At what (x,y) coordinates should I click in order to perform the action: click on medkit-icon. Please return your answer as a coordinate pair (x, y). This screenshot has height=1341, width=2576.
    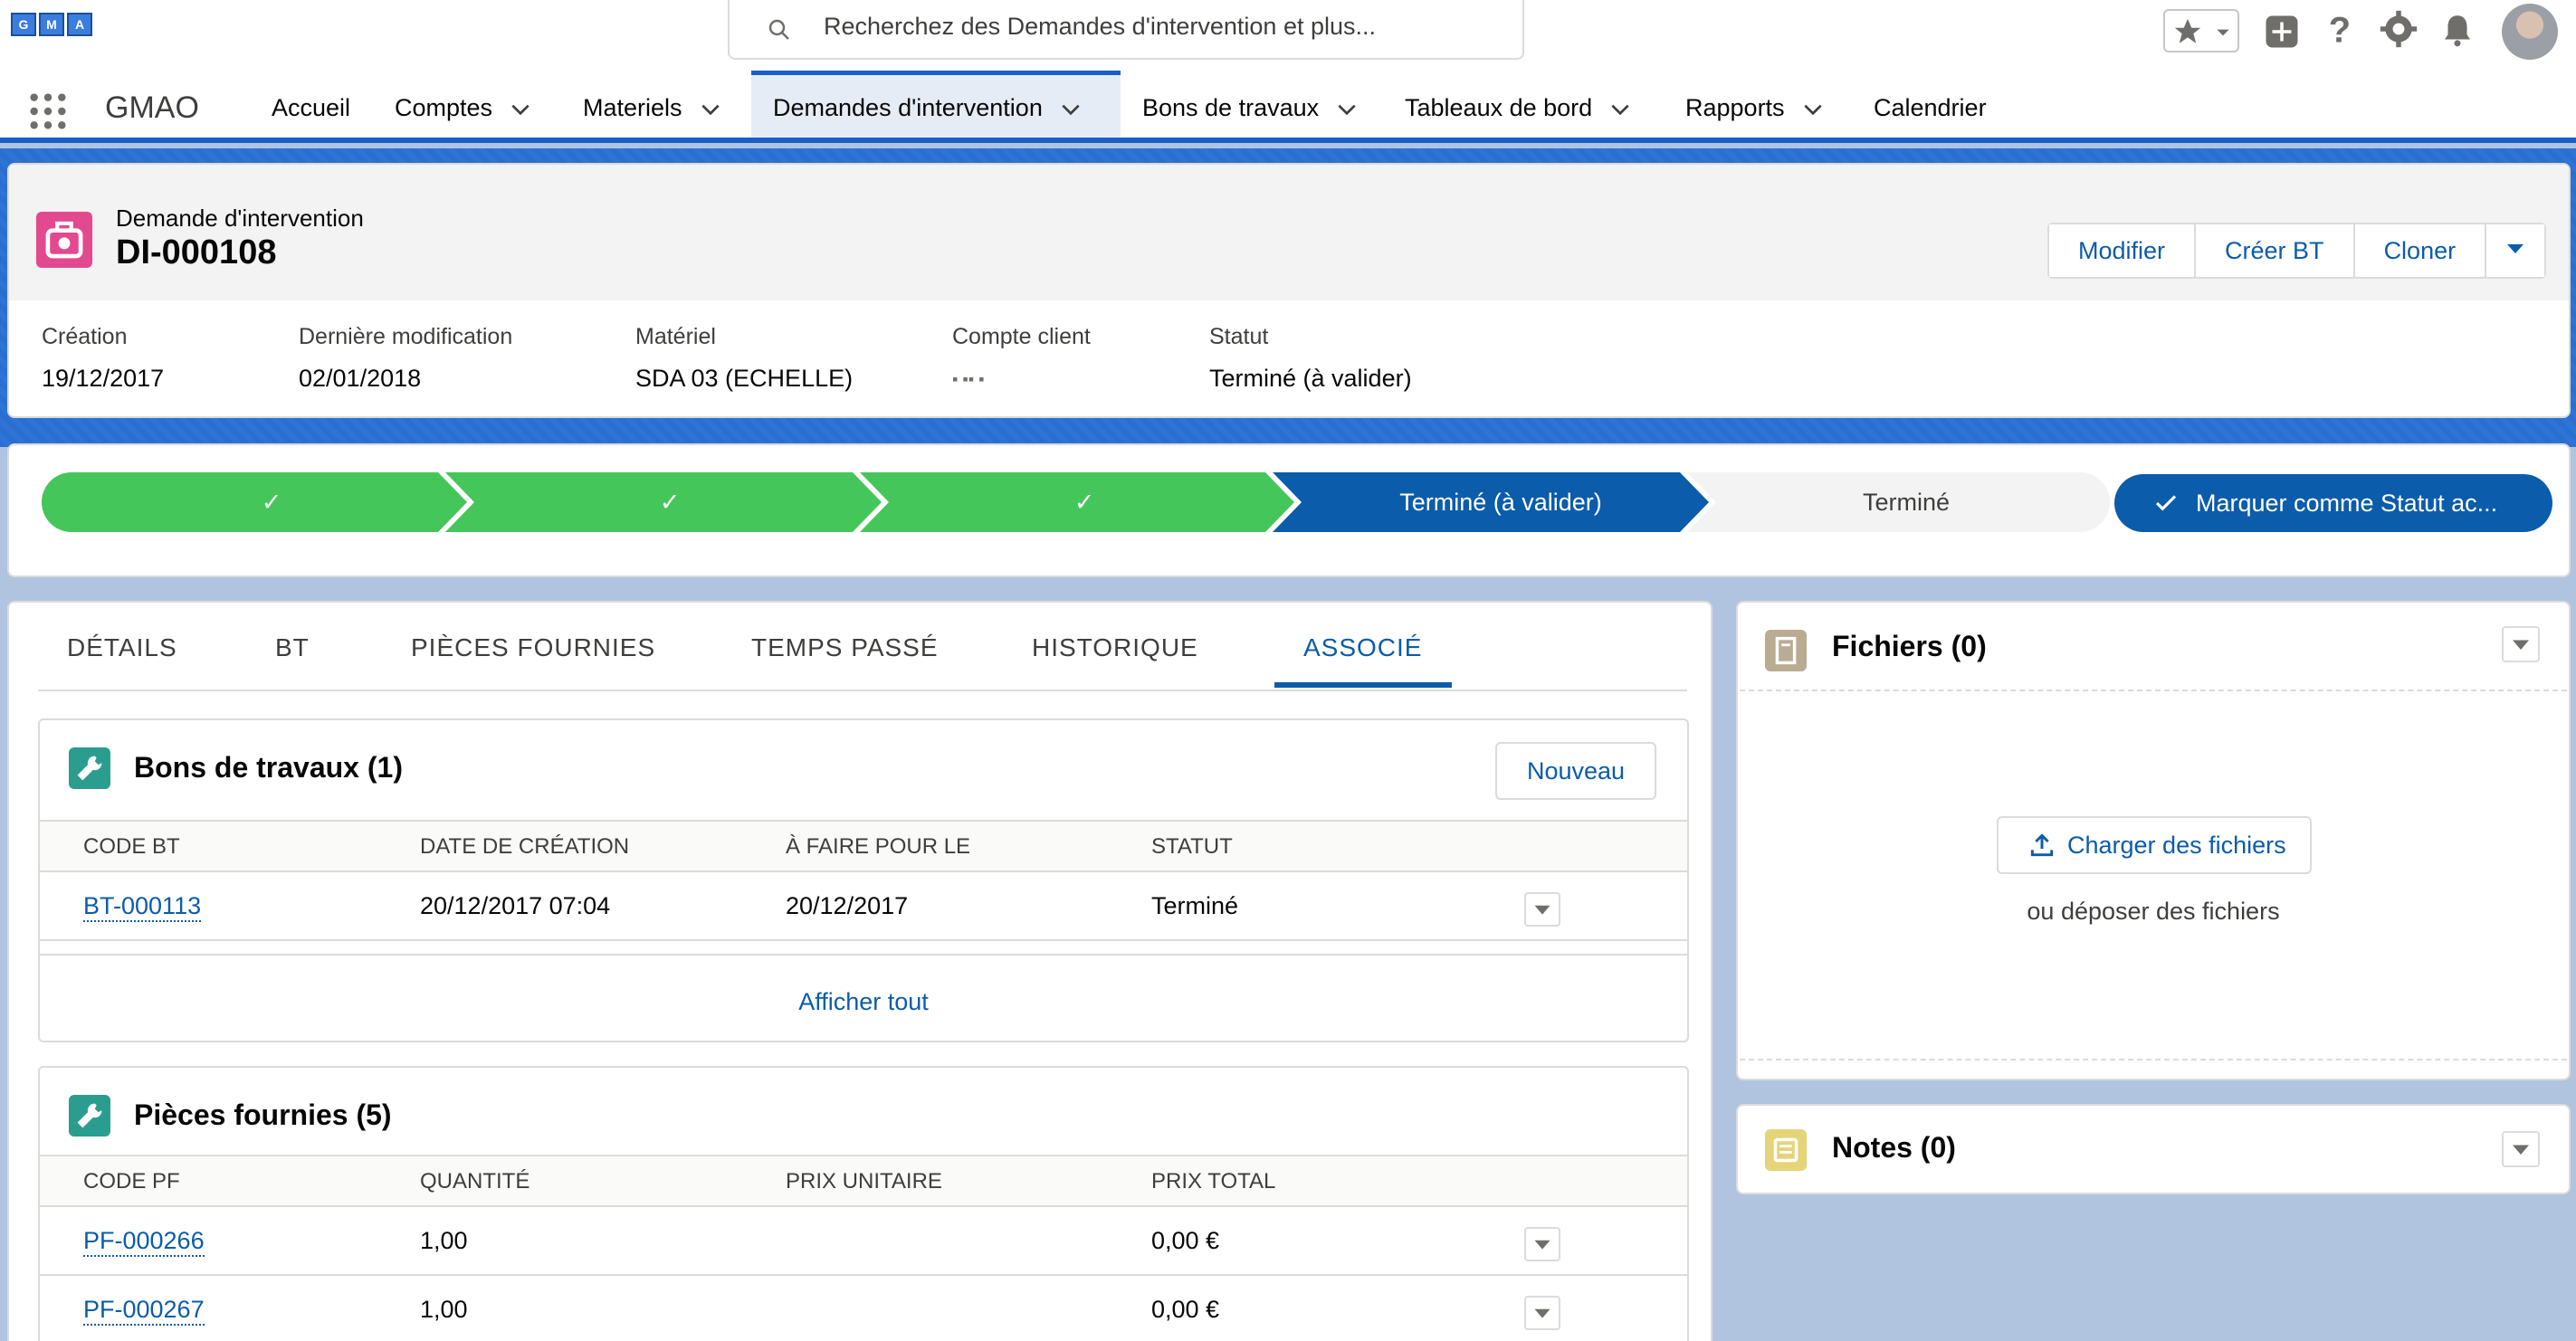
    Looking at the image, I should click on (64, 240).